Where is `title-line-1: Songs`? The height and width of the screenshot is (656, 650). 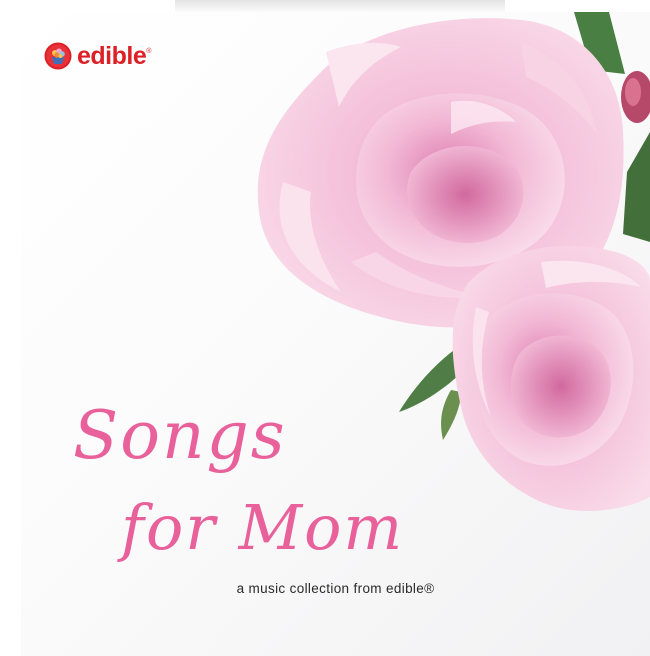
title-line-1: Songs is located at coordinates (180, 435).